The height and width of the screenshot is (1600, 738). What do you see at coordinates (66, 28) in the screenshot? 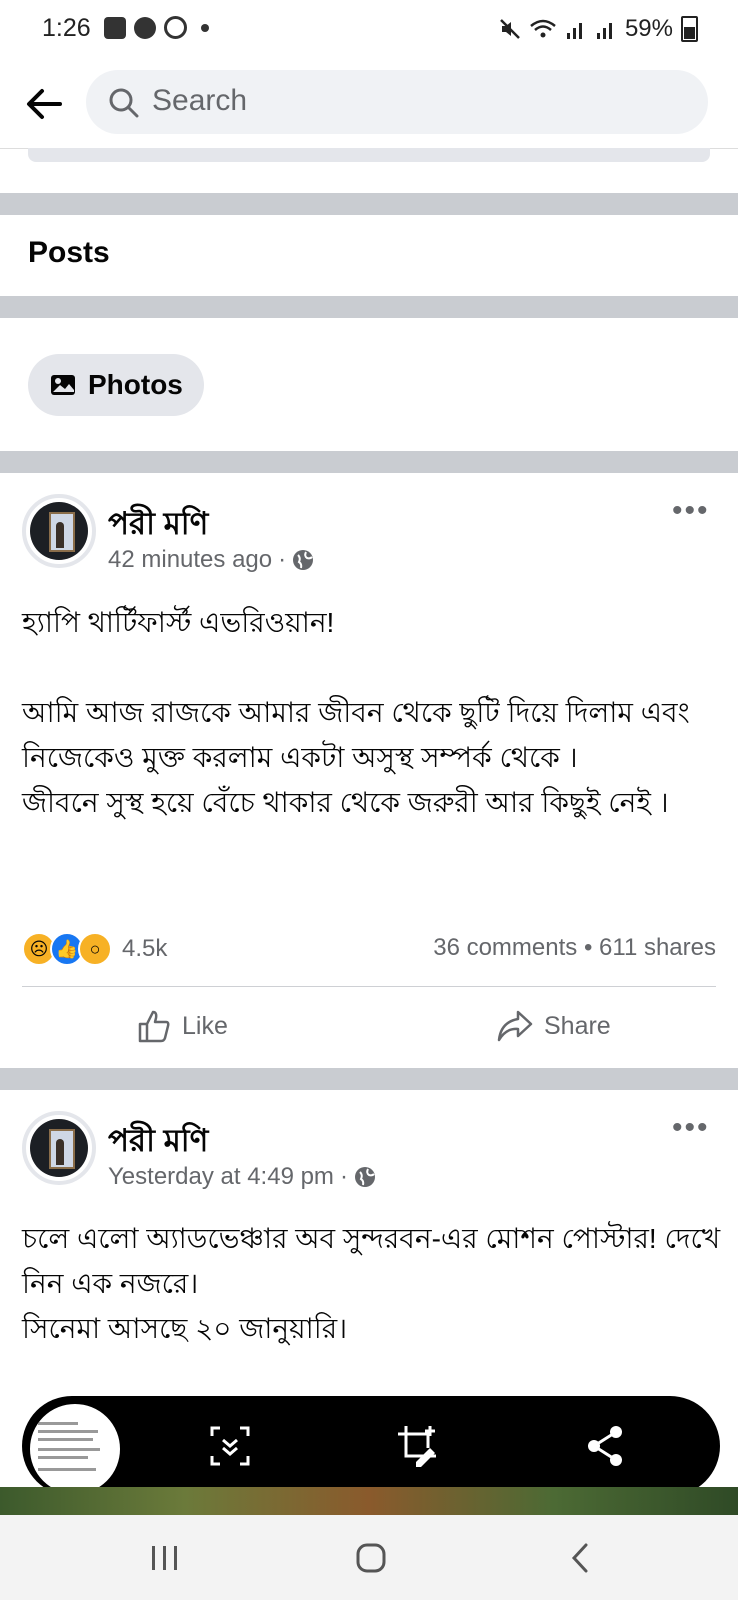
I see `status-time: 1:26` at bounding box center [66, 28].